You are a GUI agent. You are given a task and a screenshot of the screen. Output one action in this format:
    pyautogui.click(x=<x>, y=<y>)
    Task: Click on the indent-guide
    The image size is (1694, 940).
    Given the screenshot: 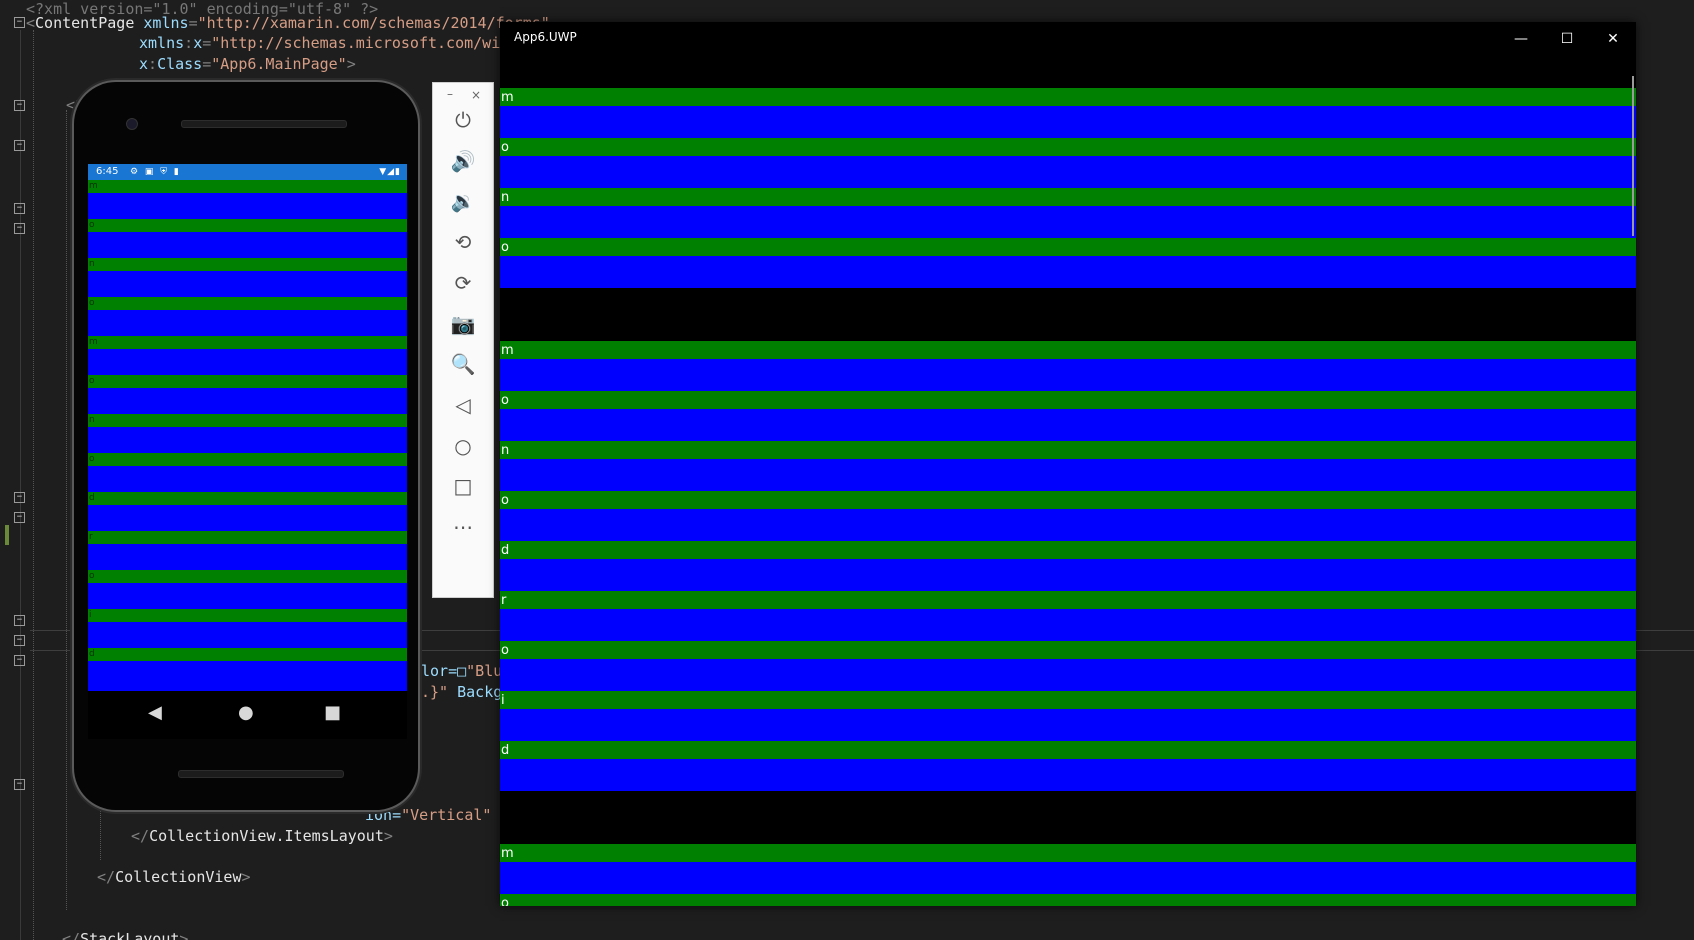 What is the action you would take?
    pyautogui.click(x=66, y=510)
    